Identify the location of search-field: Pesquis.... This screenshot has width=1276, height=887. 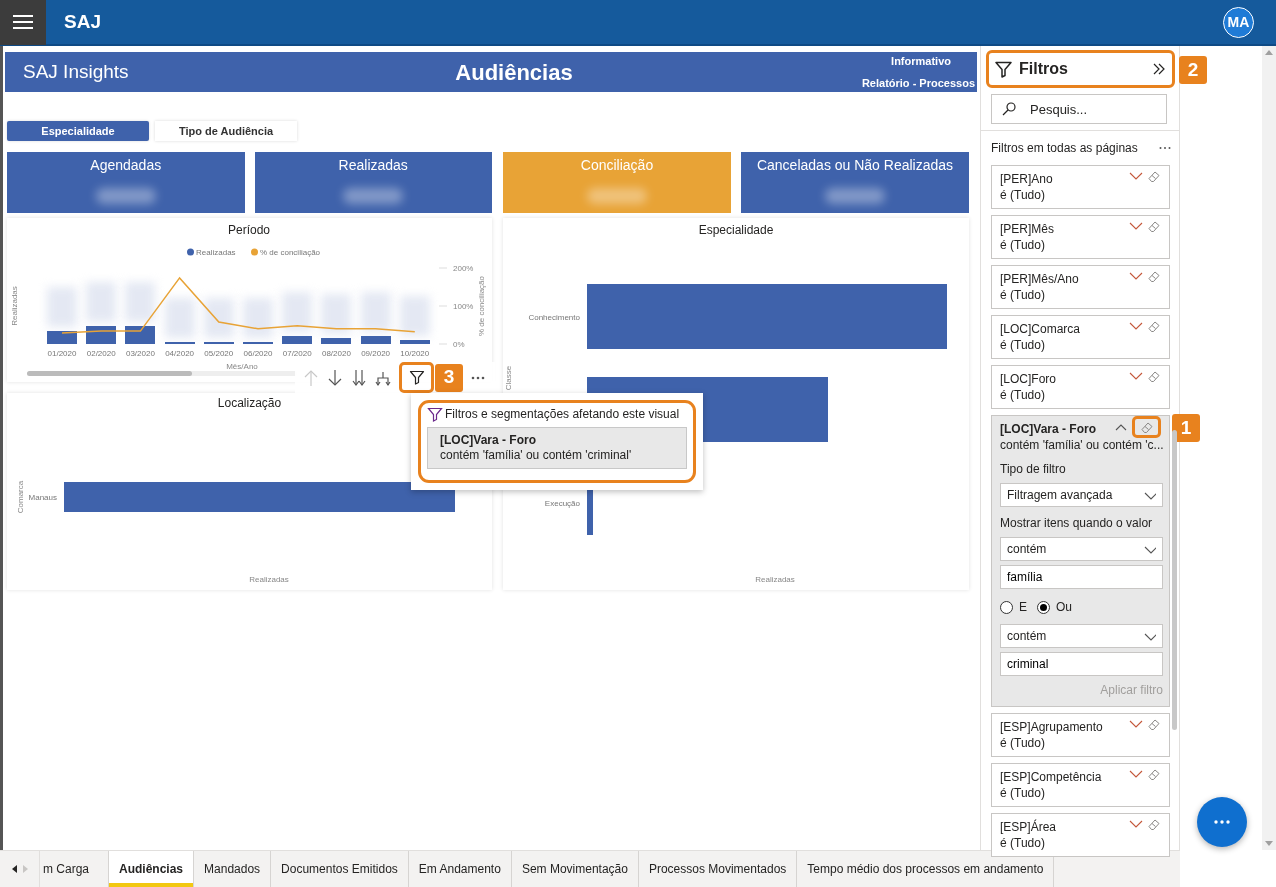
(1079, 109).